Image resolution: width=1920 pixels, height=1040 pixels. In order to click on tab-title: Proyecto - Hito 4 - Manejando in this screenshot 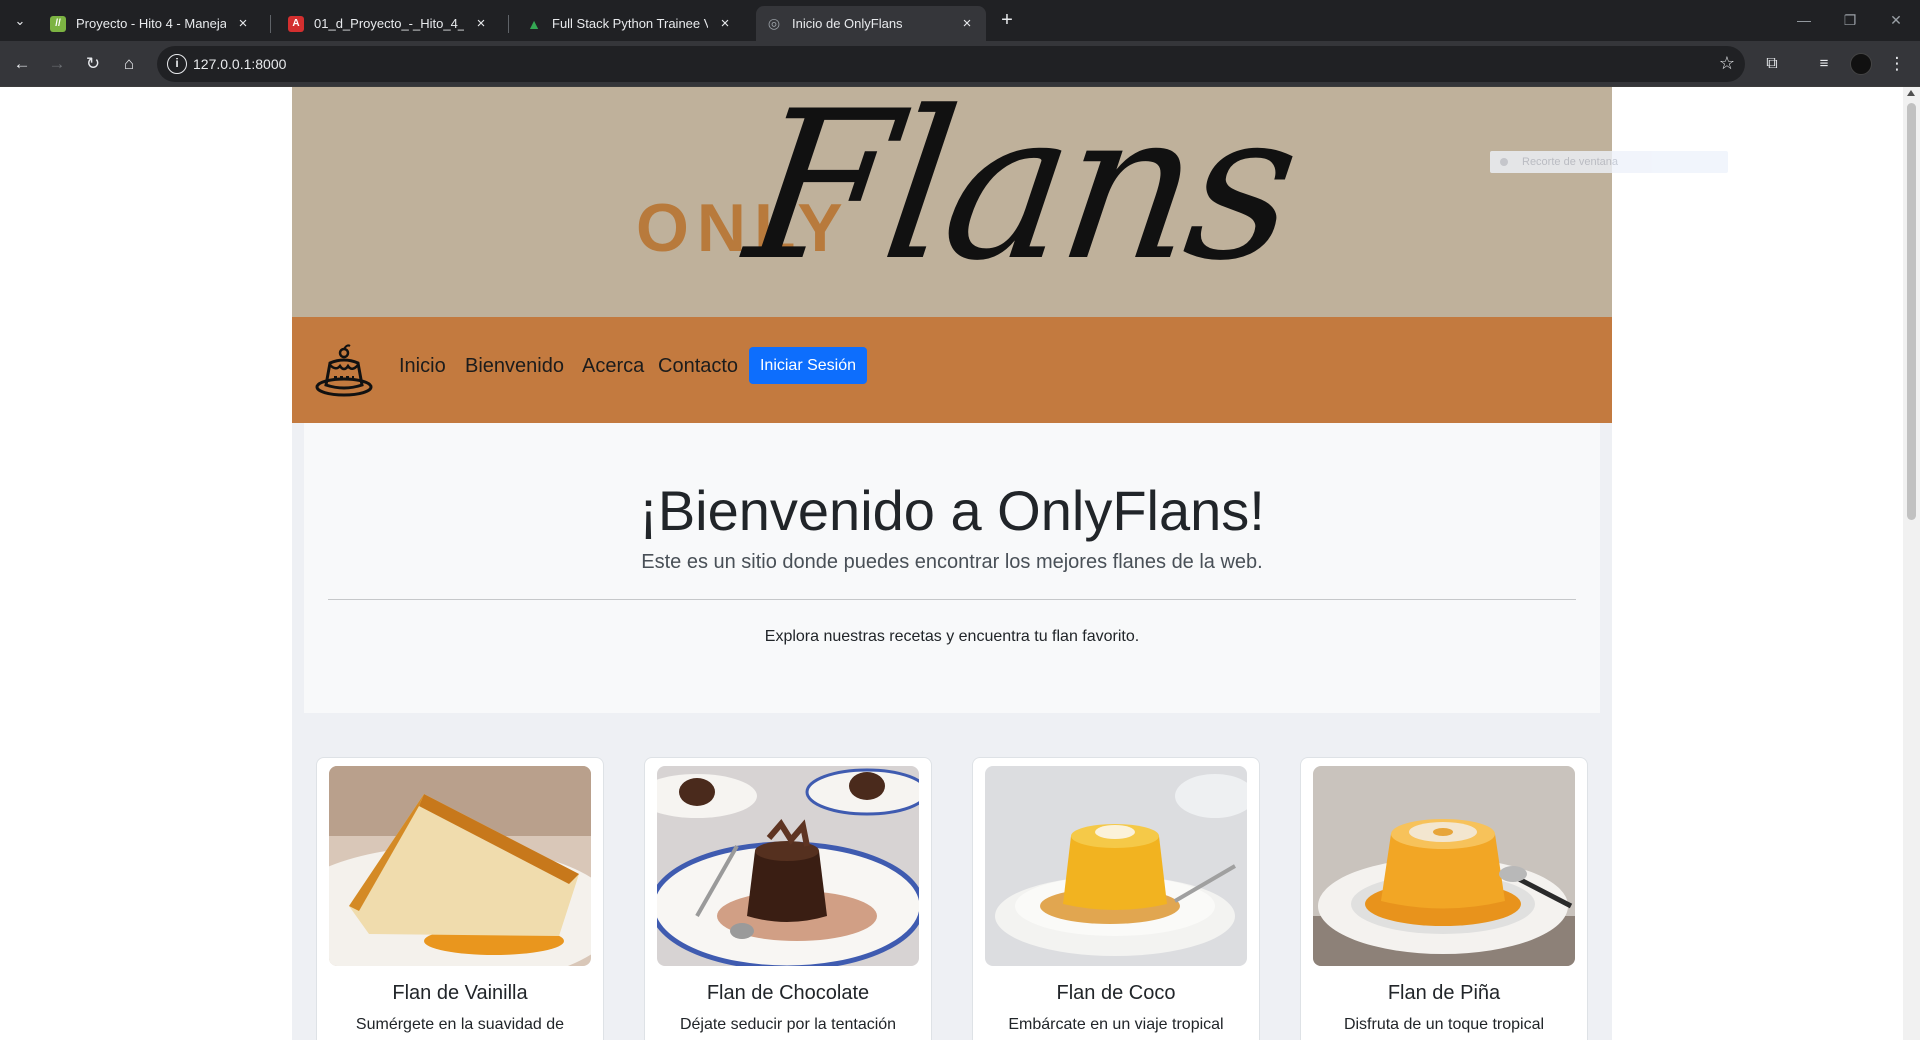, I will do `click(151, 23)`.